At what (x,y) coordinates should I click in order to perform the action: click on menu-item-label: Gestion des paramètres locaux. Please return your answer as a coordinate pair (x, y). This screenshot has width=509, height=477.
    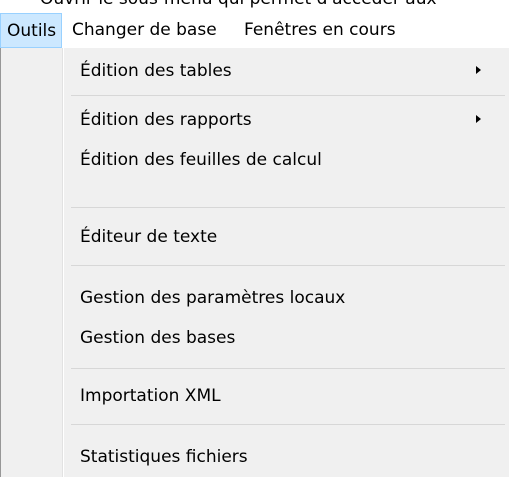
    Looking at the image, I should click on (213, 298).